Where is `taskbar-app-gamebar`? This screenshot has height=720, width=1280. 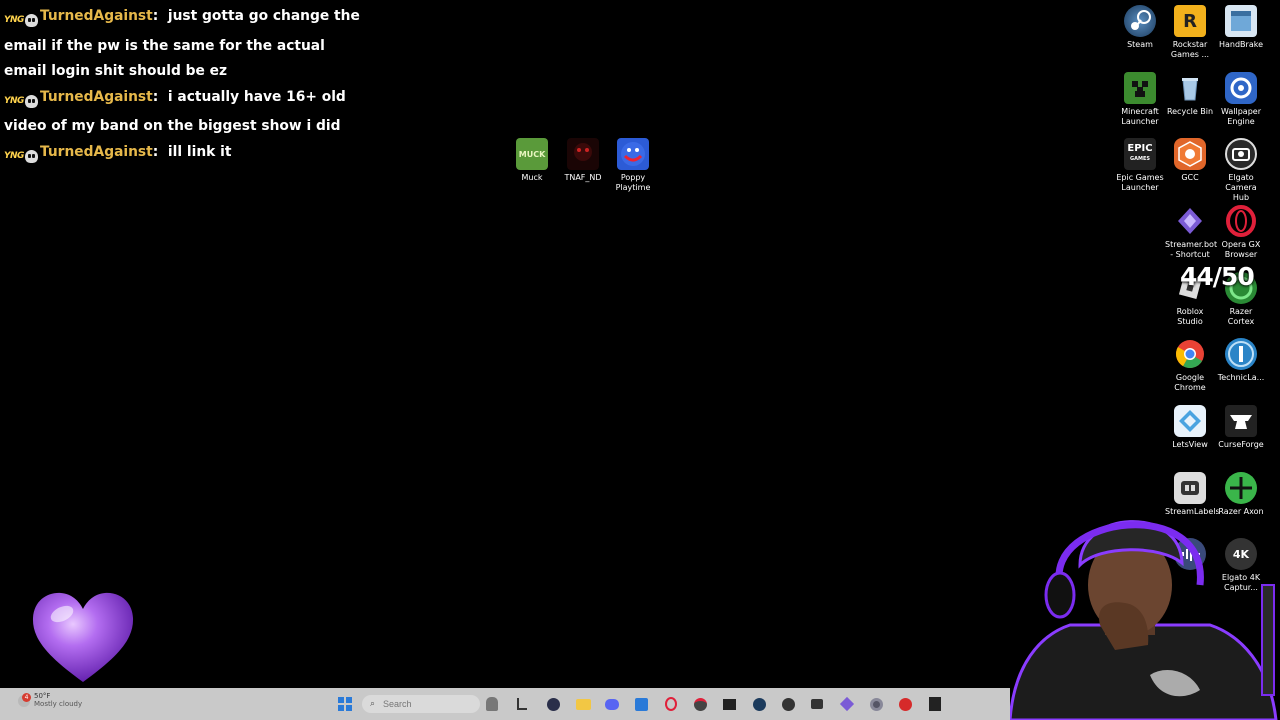
taskbar-app-gamebar is located at coordinates (700, 704).